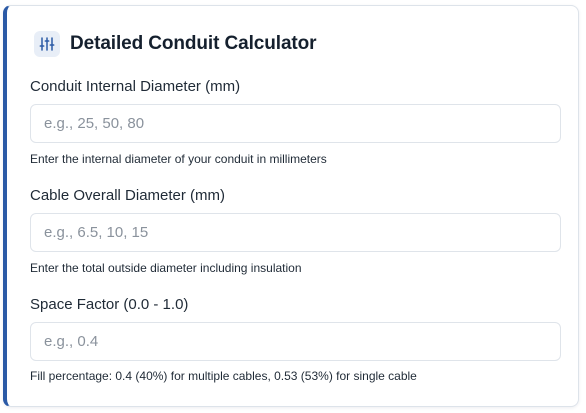  I want to click on cable-diameter-label: Cable Overall Diameter (mm), so click(128, 195).